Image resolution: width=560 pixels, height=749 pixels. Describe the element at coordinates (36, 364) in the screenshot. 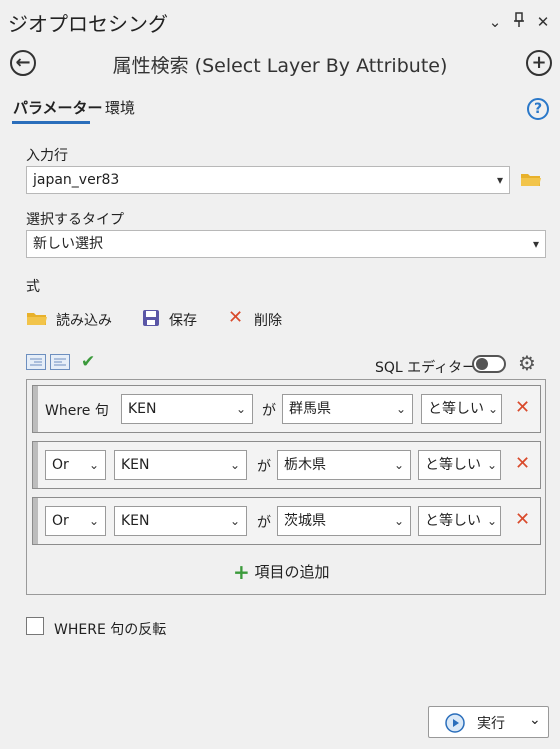

I see `collapse-clauses-icon` at that location.